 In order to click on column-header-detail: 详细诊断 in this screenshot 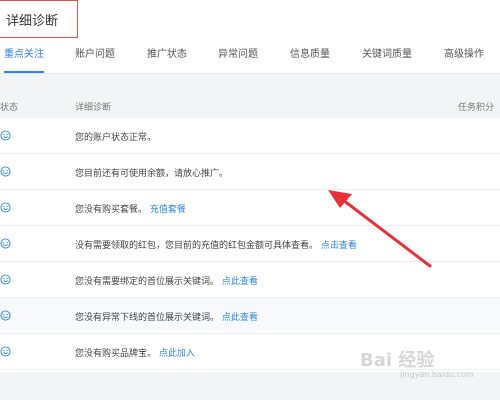, I will do `click(93, 108)`.